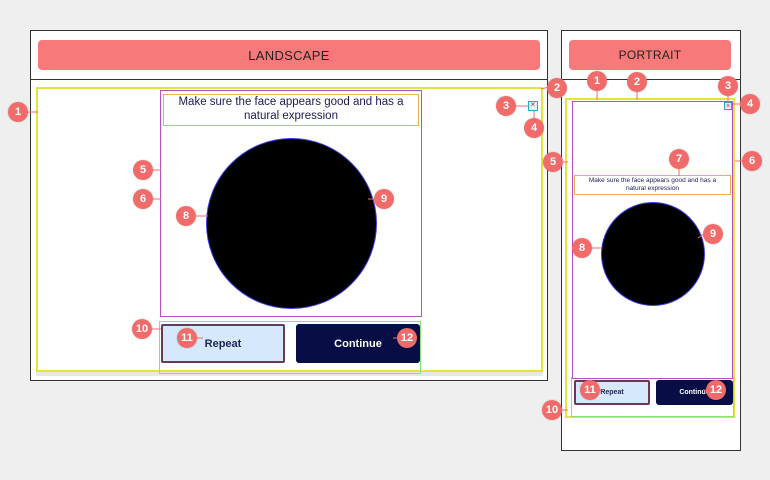 The height and width of the screenshot is (480, 770). What do you see at coordinates (557, 88) in the screenshot?
I see `landscape-badge-2: 2` at bounding box center [557, 88].